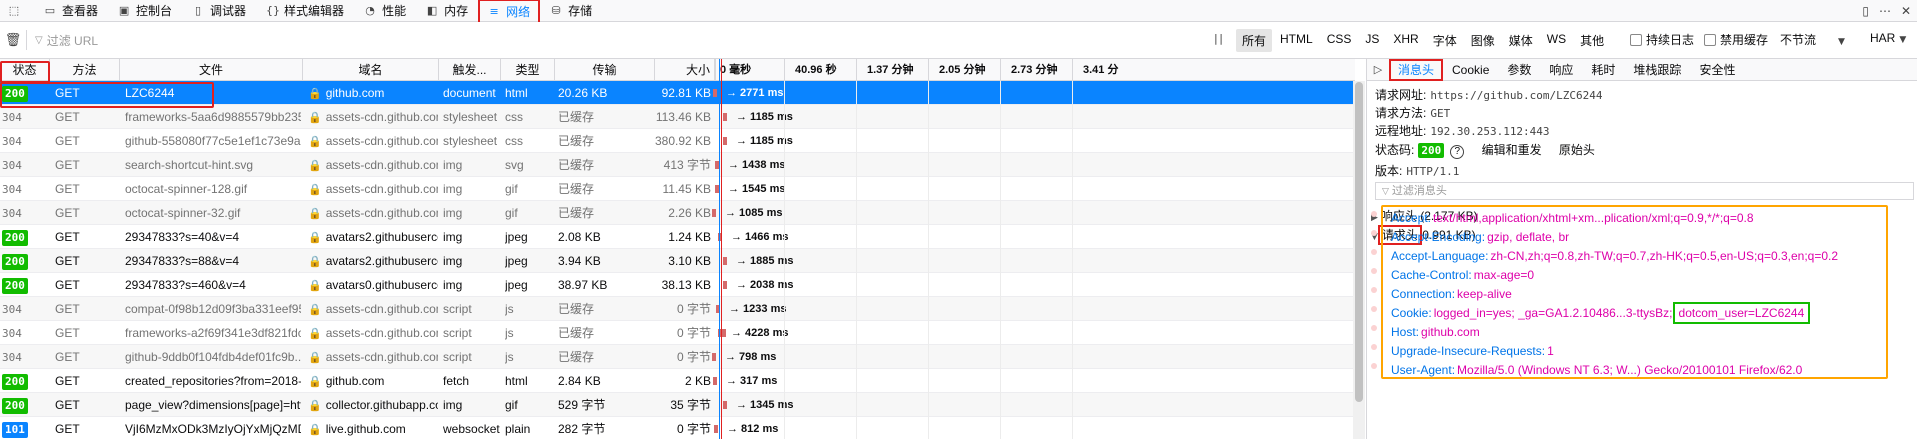 The image size is (1917, 439). Describe the element at coordinates (1339, 40) in the screenshot. I see `type-filter-css: CSS` at that location.